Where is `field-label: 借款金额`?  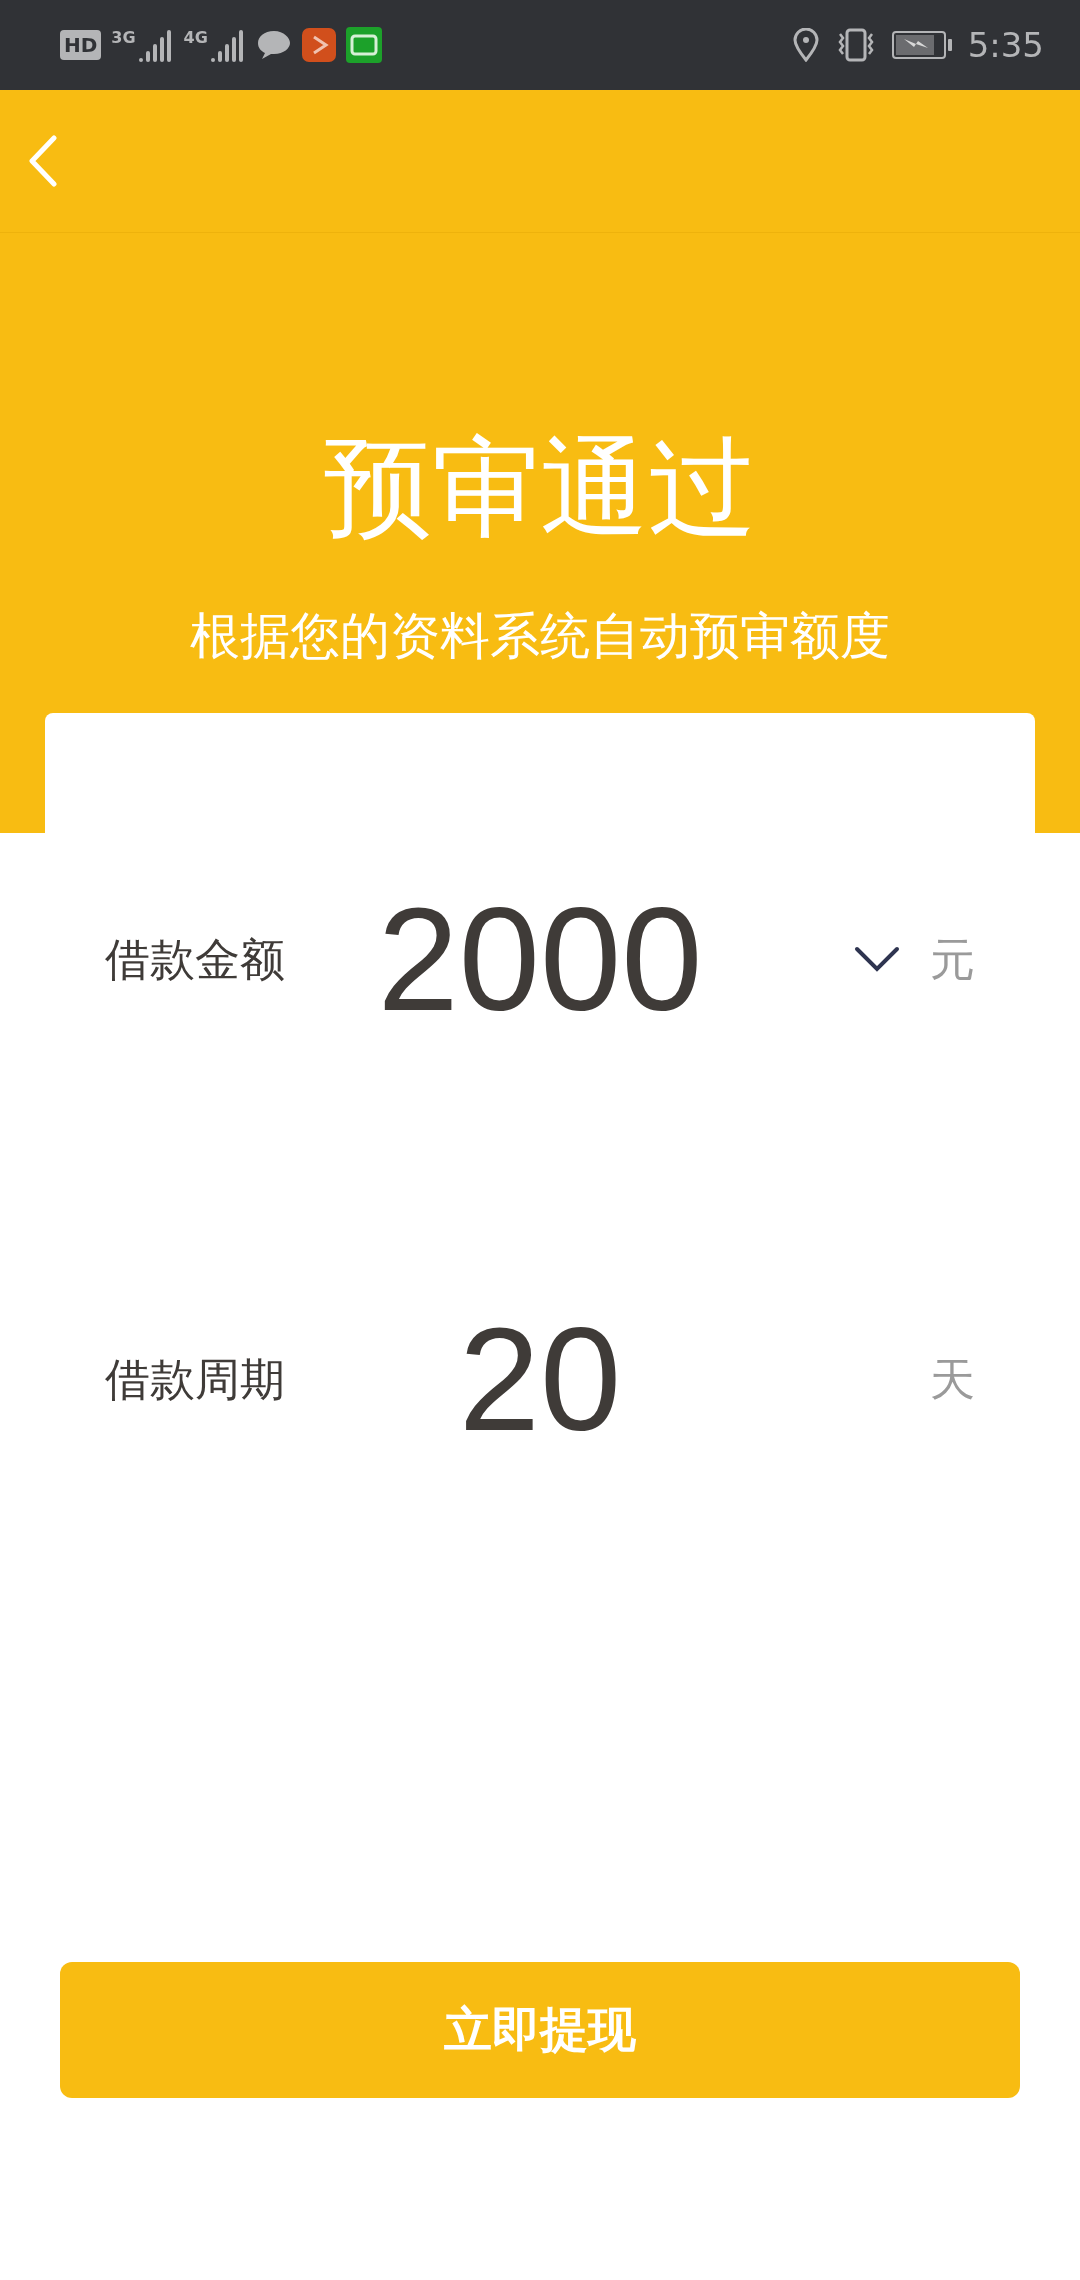
field-label: 借款金额 is located at coordinates (195, 960).